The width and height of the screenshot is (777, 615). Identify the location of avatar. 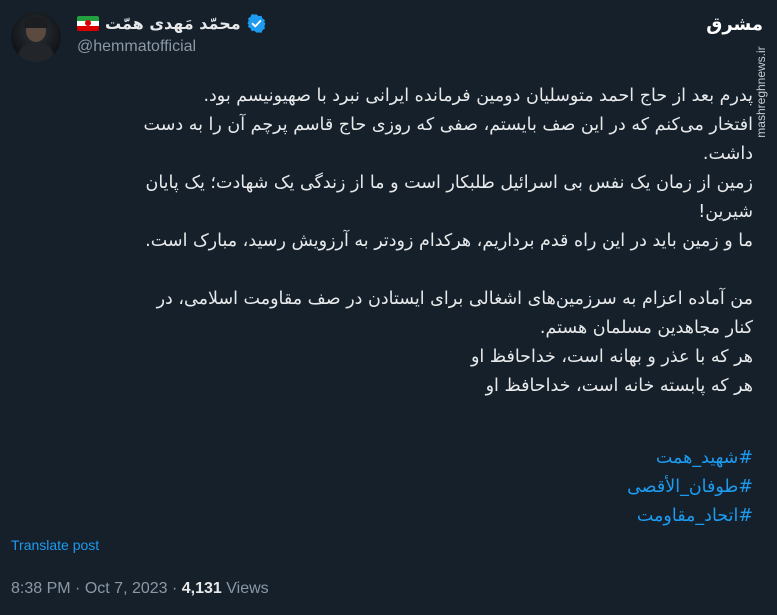
(36, 37).